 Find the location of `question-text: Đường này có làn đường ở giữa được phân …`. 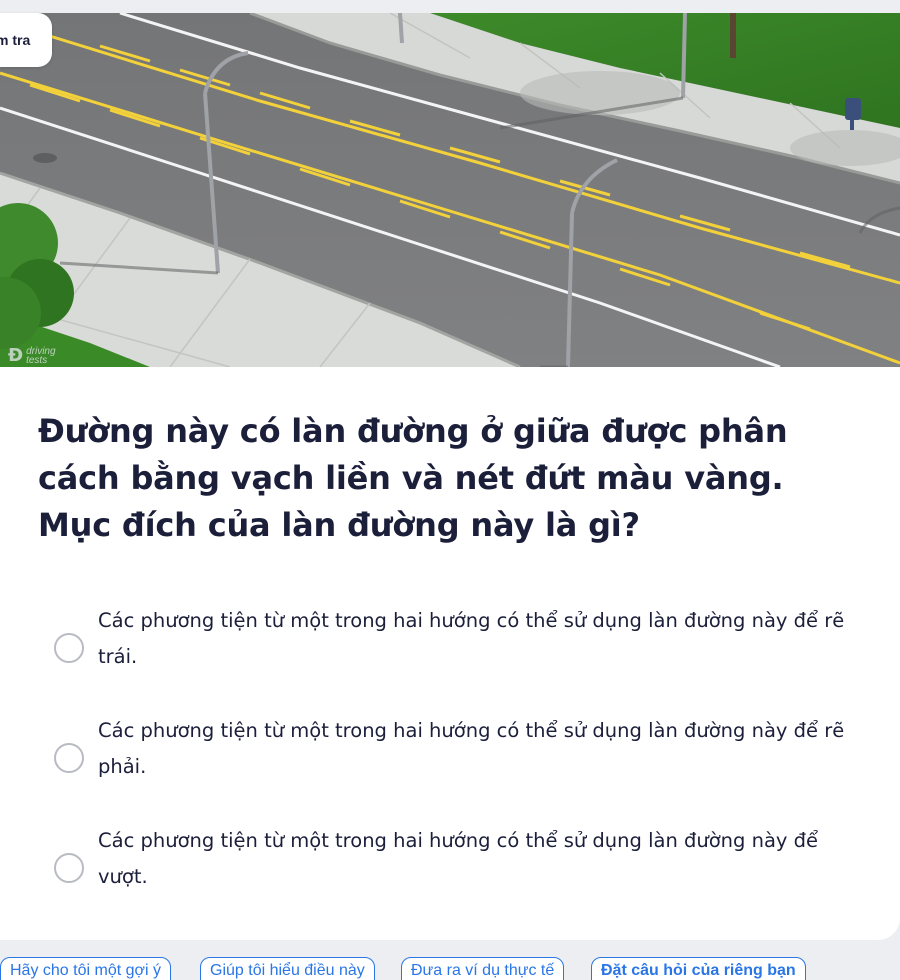

question-text: Đường này có làn đường ở giữa được phân … is located at coordinates (413, 478).